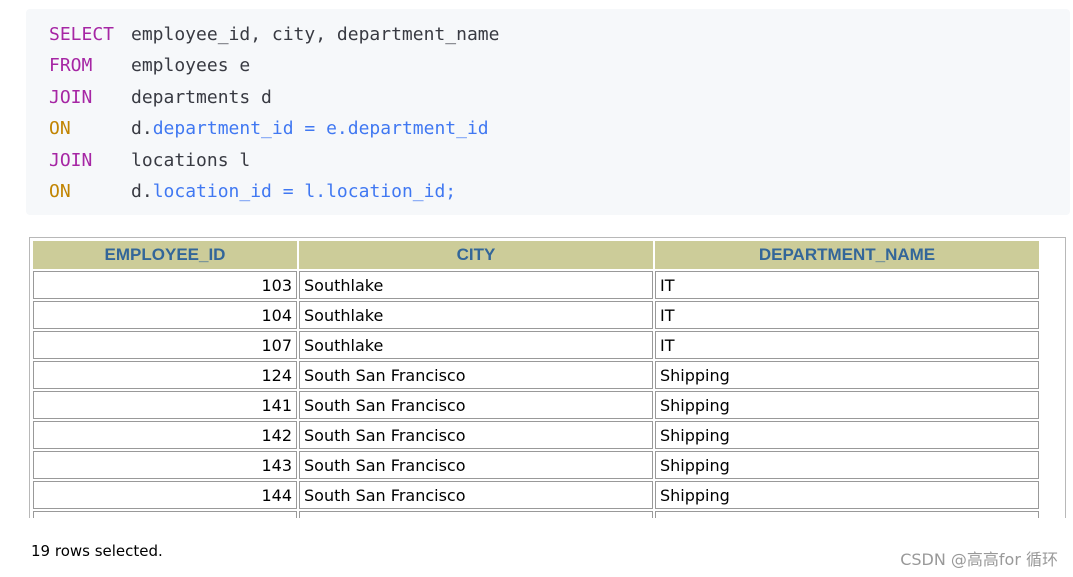  Describe the element at coordinates (559, 191) in the screenshot. I see `sql-line: ON d. location_id = l.location_id;` at that location.